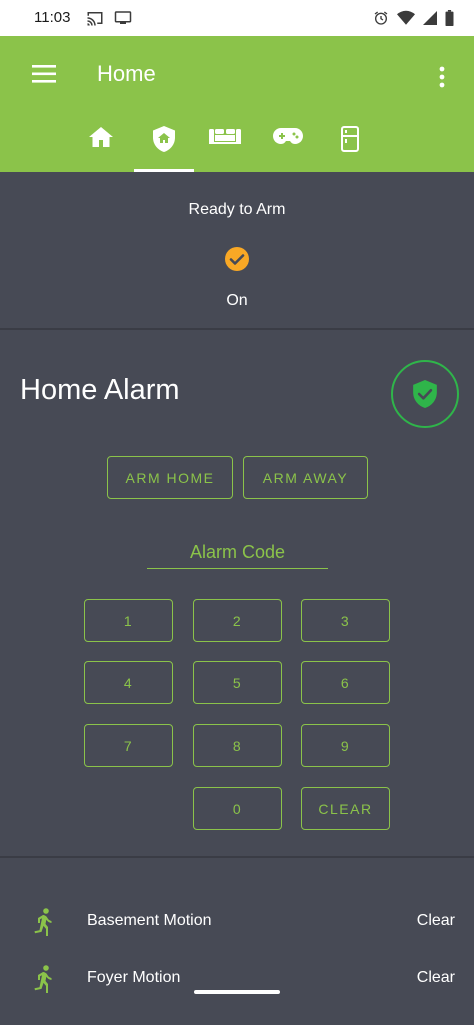 The height and width of the screenshot is (1025, 474). Describe the element at coordinates (406, 17) in the screenshot. I see `wifi-icon` at that location.